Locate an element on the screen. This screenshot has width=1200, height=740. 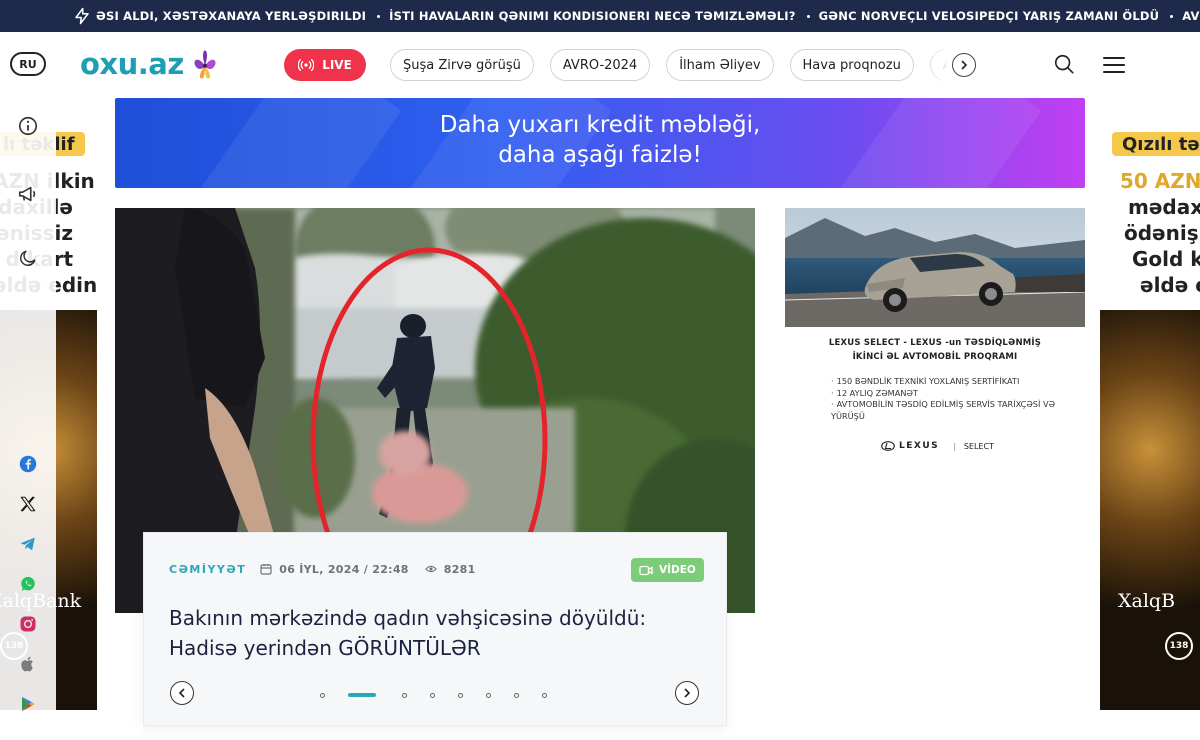
menu-icon is located at coordinates (1114, 65).